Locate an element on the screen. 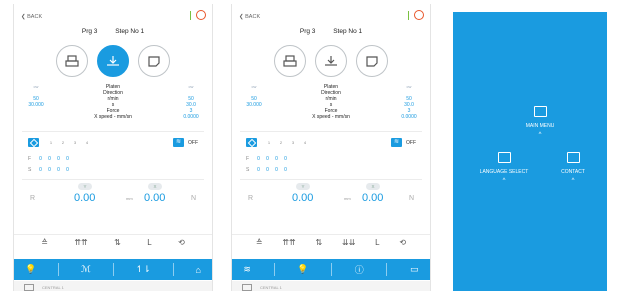  lower-all-icon: ⇊⇊ is located at coordinates (348, 242).